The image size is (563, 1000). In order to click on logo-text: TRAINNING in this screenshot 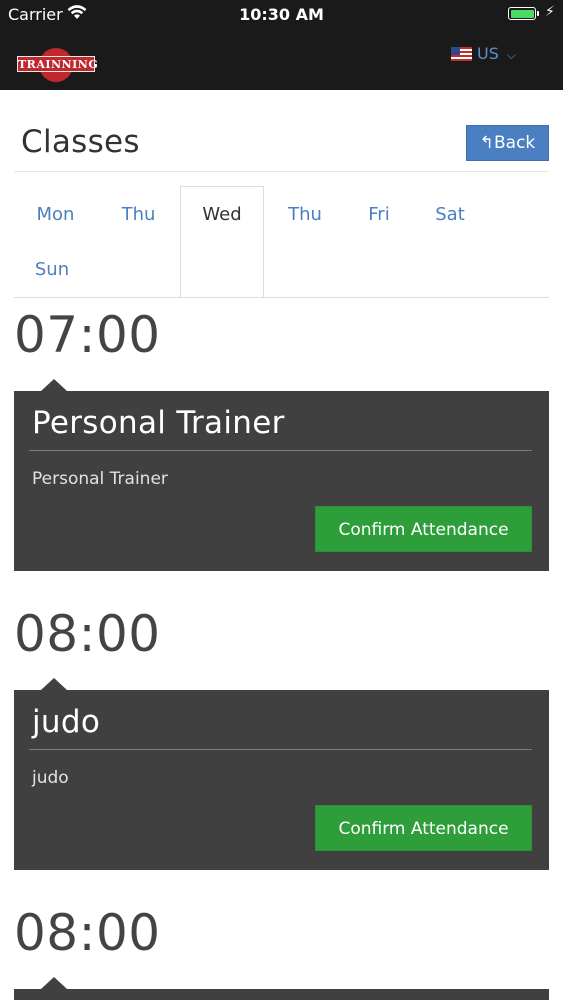, I will do `click(58, 64)`.